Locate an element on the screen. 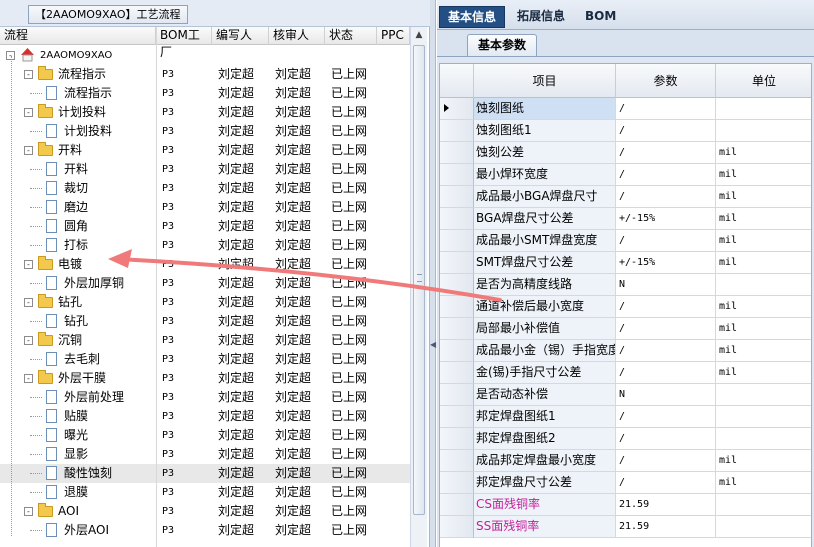  tree-node: - 沉铜 is located at coordinates (78, 340).